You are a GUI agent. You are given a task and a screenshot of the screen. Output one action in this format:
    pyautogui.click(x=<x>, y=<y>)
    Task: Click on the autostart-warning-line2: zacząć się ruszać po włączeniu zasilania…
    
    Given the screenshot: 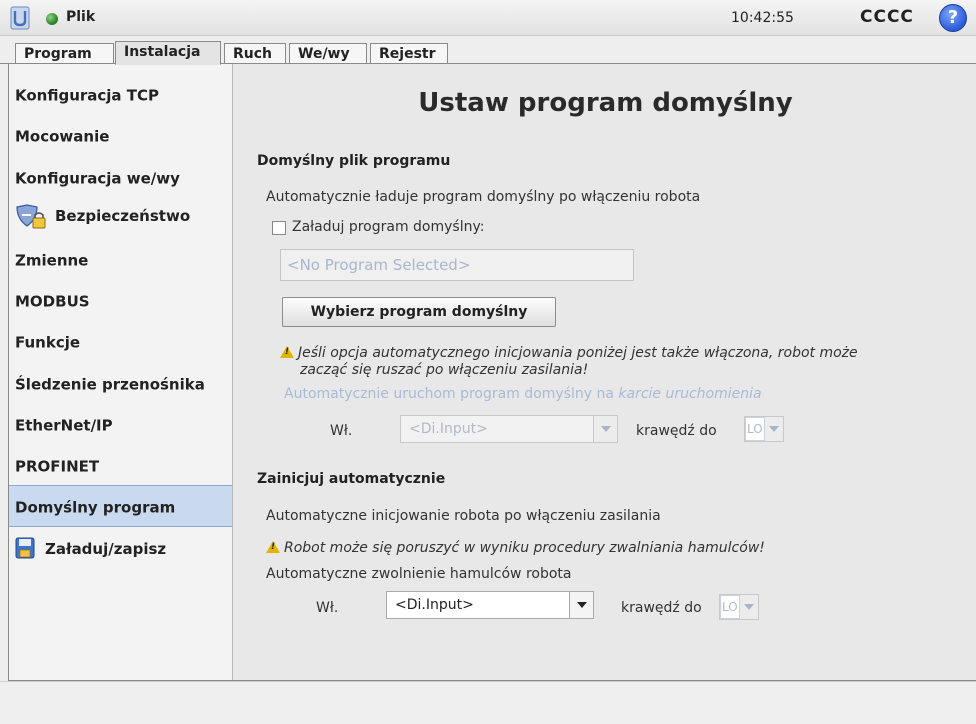 What is the action you would take?
    pyautogui.click(x=444, y=370)
    